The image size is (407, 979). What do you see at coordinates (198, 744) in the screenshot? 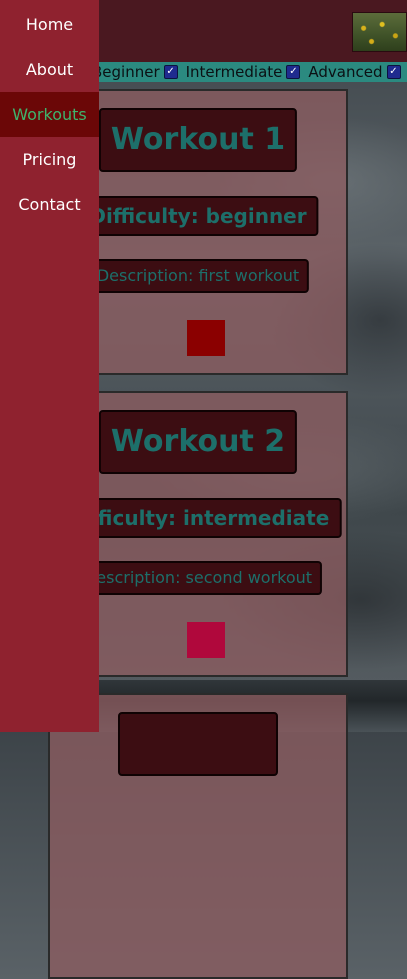
I see `workout-title-partial` at bounding box center [198, 744].